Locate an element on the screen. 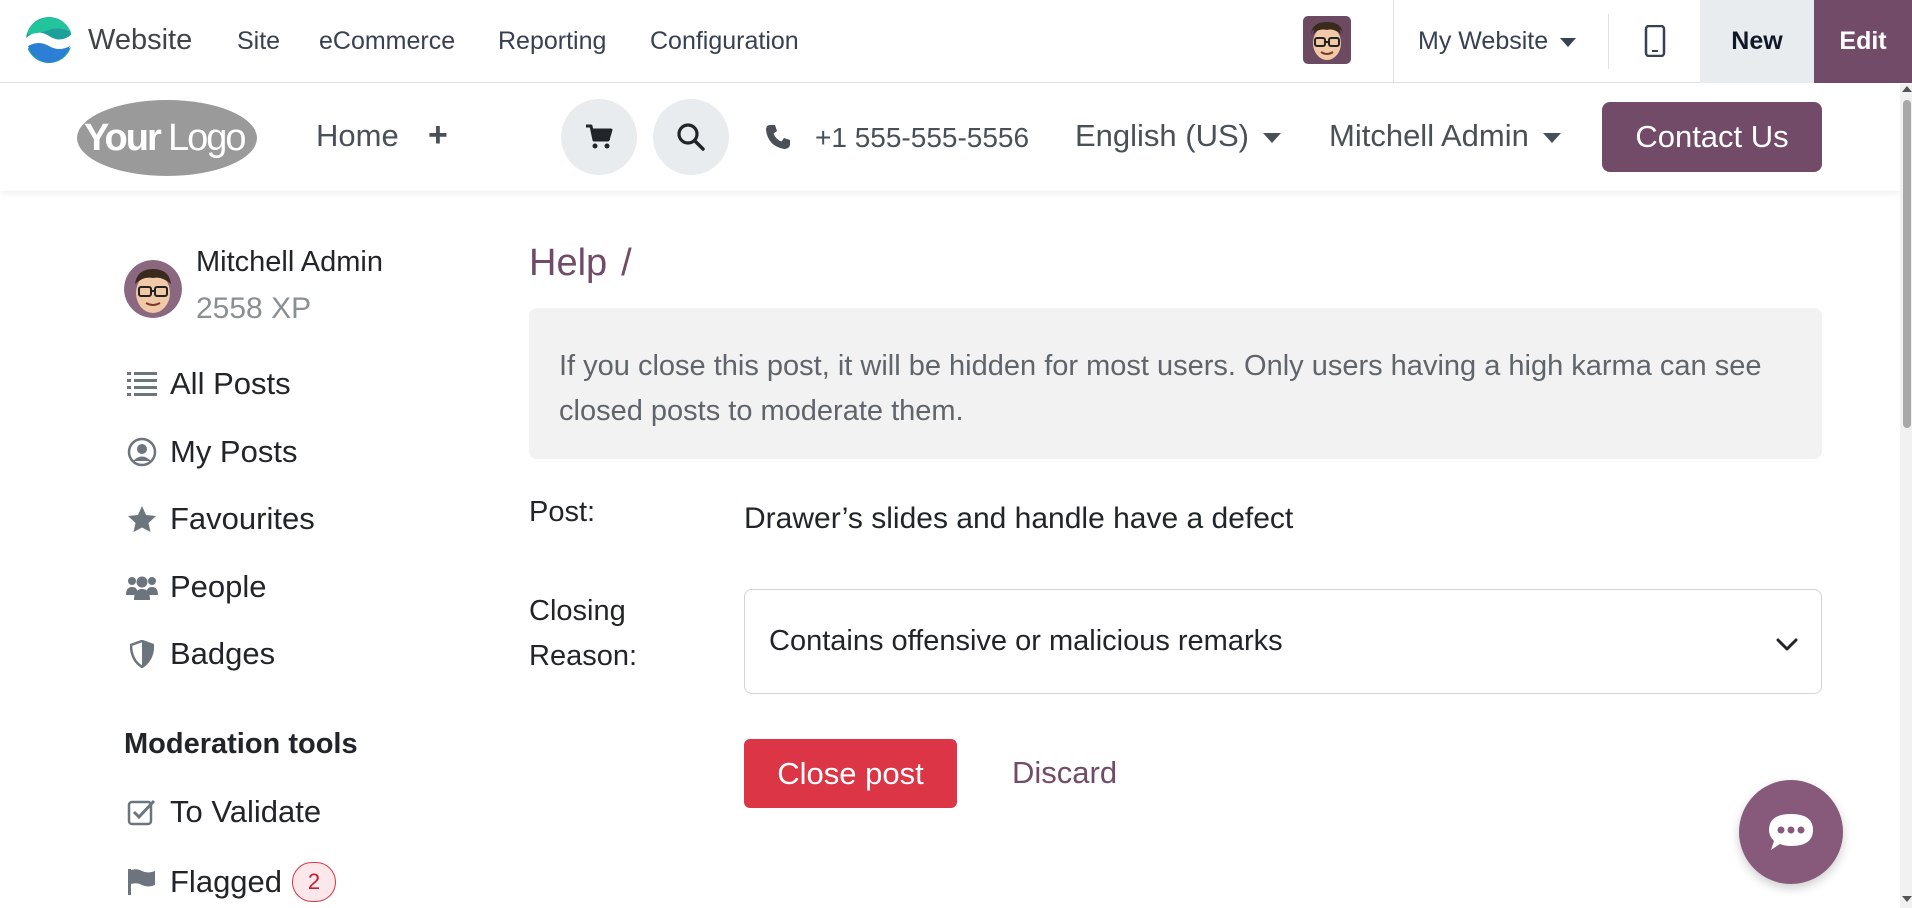 This screenshot has width=1912, height=908. sidebar-item-label: Flagged is located at coordinates (226, 881).